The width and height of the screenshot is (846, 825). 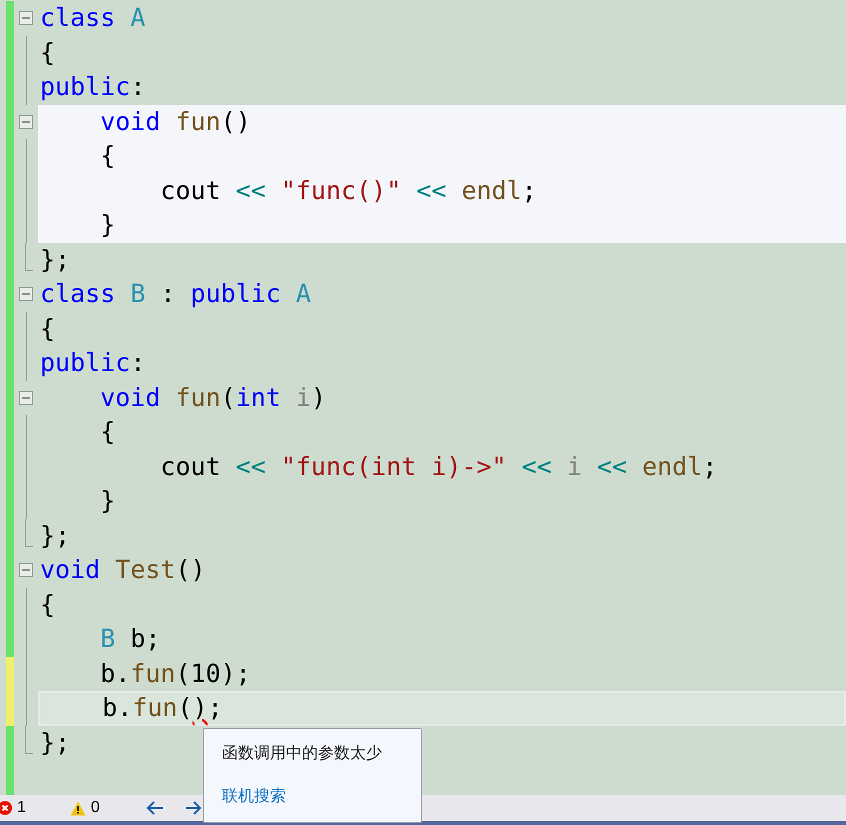 What do you see at coordinates (6, 808) in the screenshot?
I see `error-icon` at bounding box center [6, 808].